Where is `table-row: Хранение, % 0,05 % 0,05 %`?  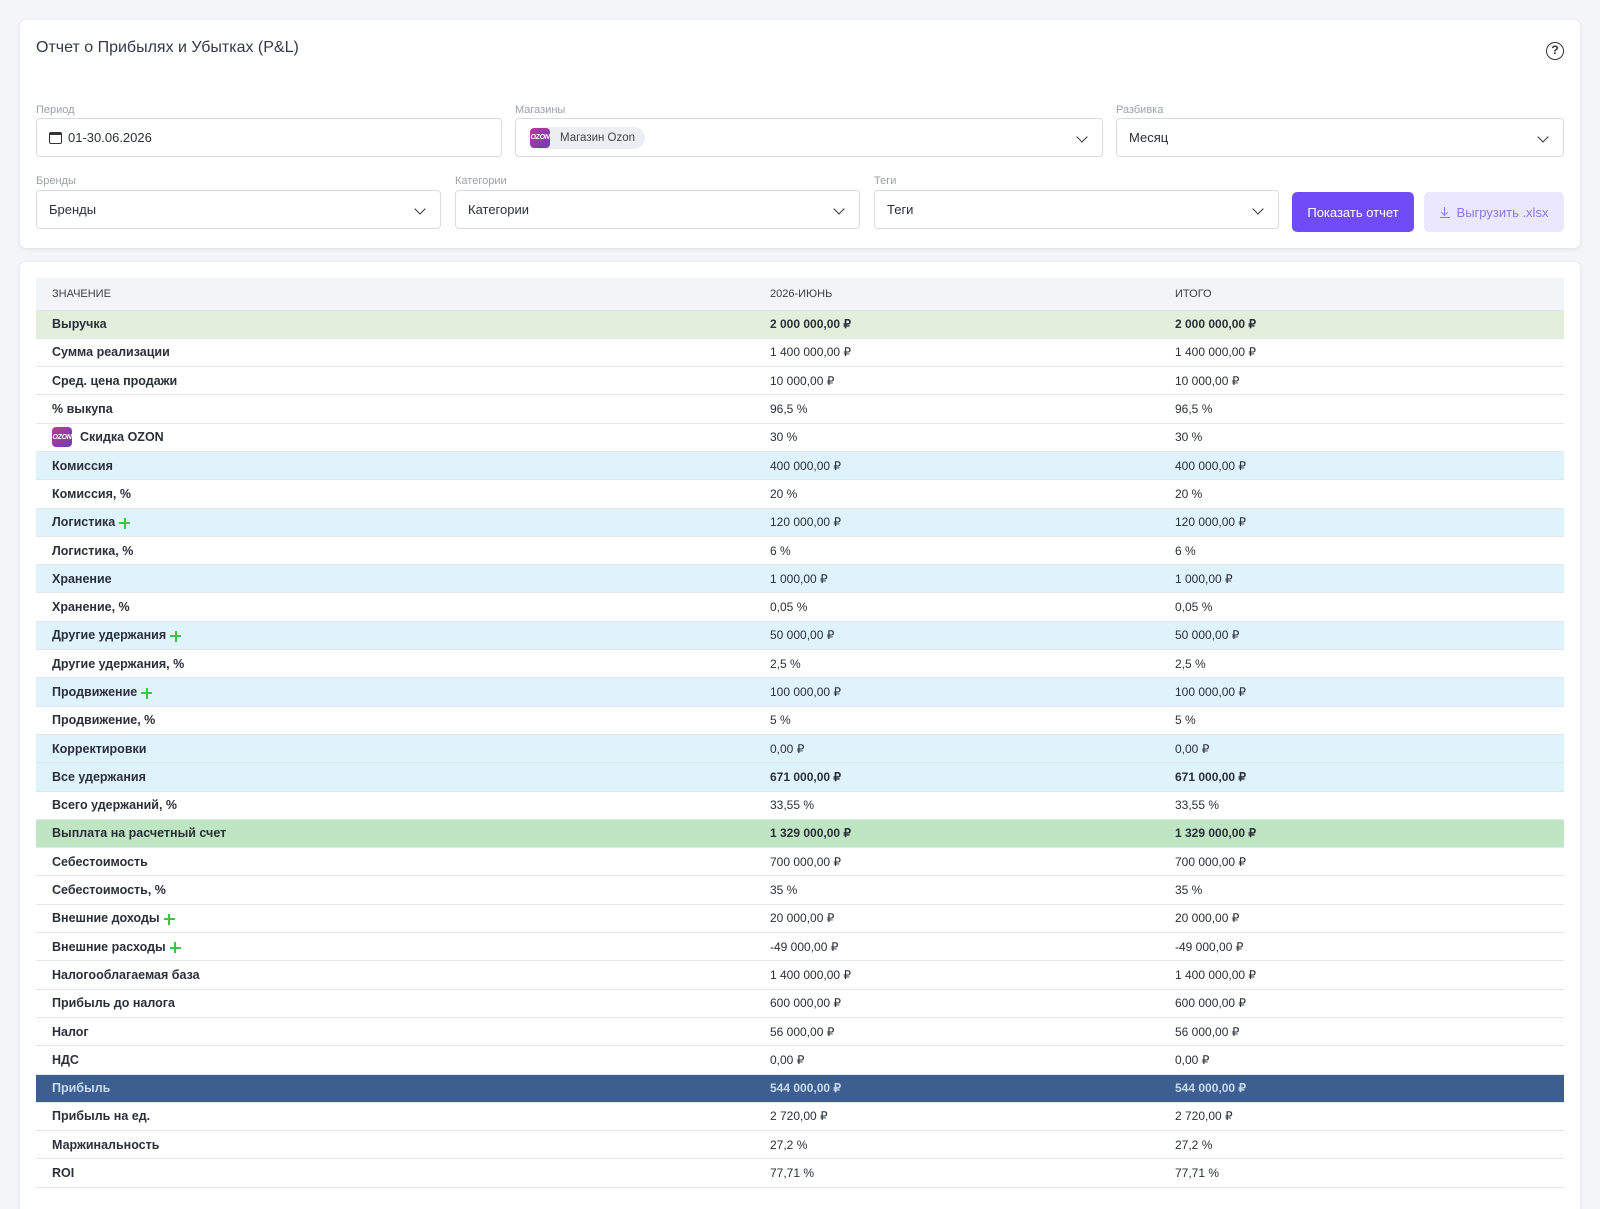
table-row: Хранение, % 0,05 % 0,05 % is located at coordinates (800, 607).